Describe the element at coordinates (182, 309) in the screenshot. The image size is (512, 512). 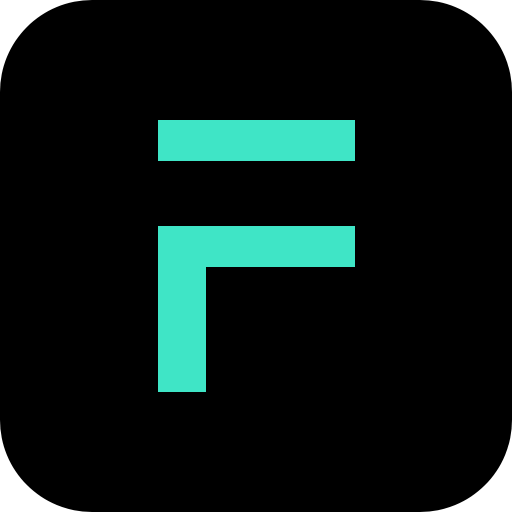
I see `logo-stem` at that location.